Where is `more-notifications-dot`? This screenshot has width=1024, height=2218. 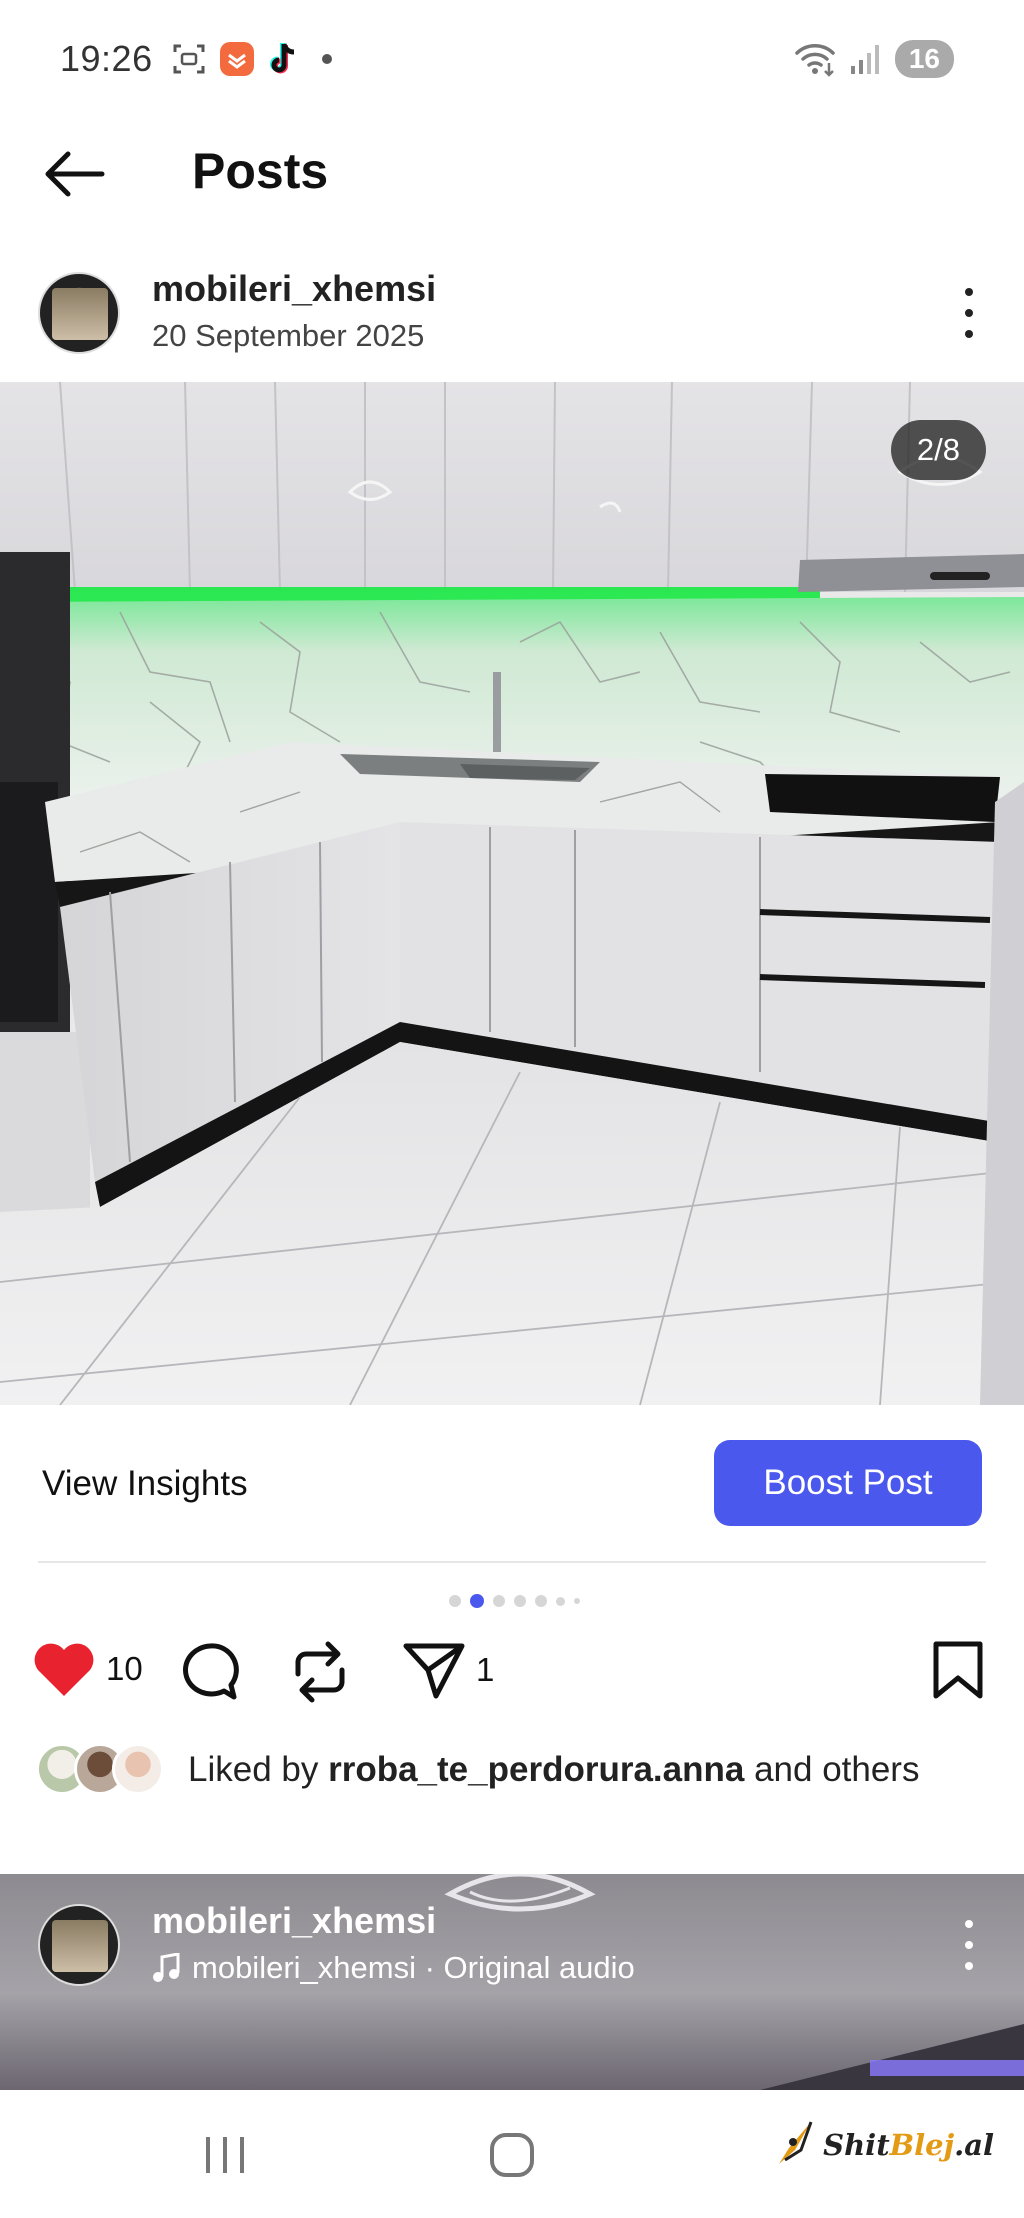
more-notifications-dot is located at coordinates (327, 59).